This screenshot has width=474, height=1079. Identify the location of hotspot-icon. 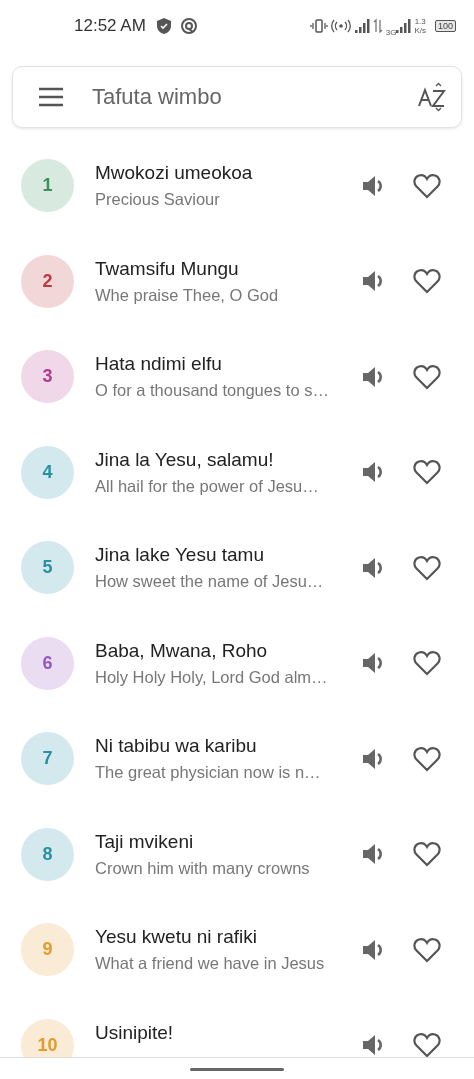
(340, 26).